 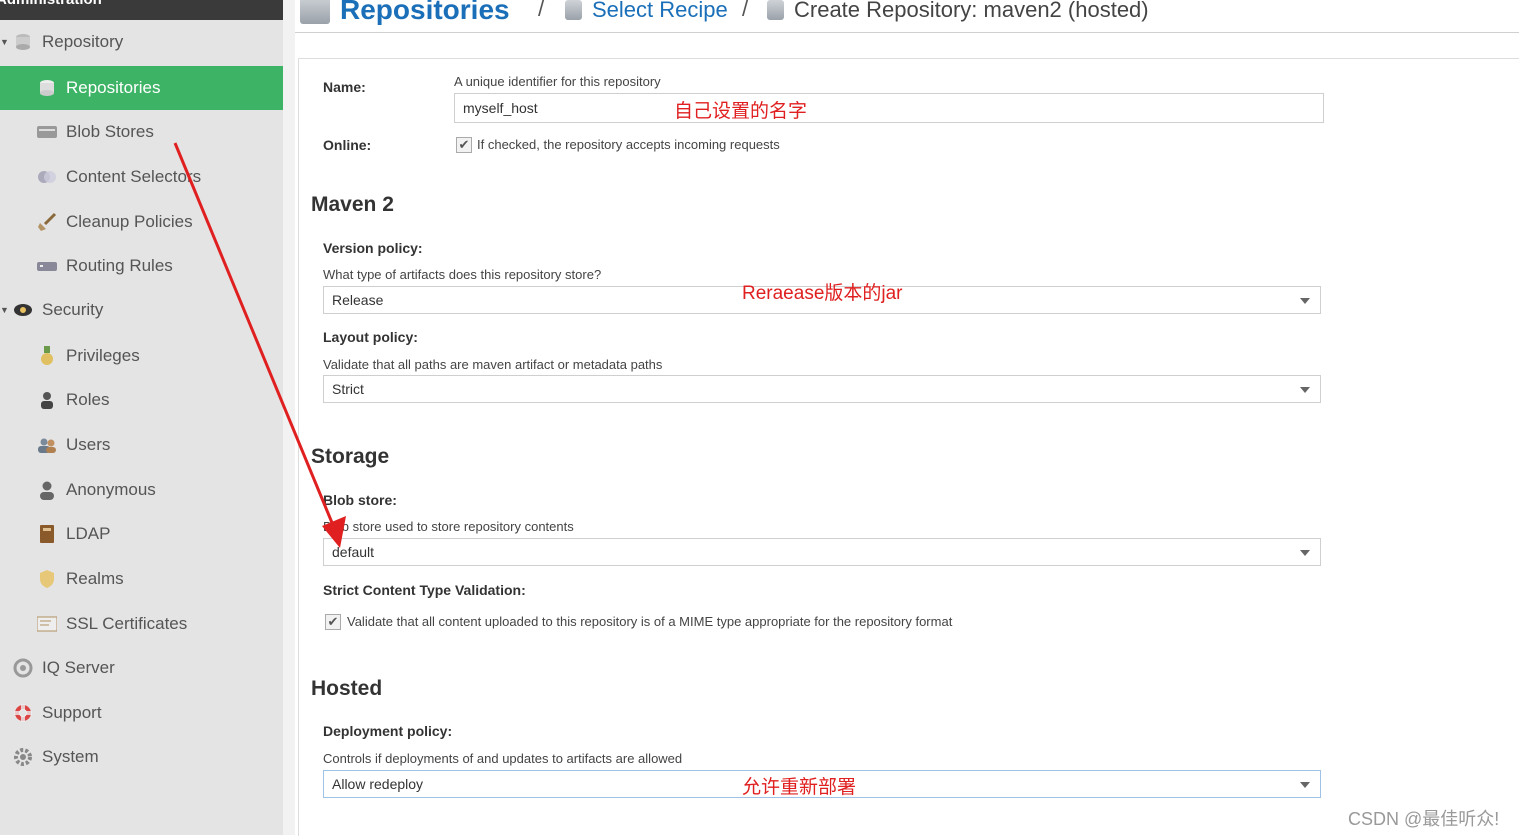 I want to click on name-label: Name:, so click(x=344, y=87).